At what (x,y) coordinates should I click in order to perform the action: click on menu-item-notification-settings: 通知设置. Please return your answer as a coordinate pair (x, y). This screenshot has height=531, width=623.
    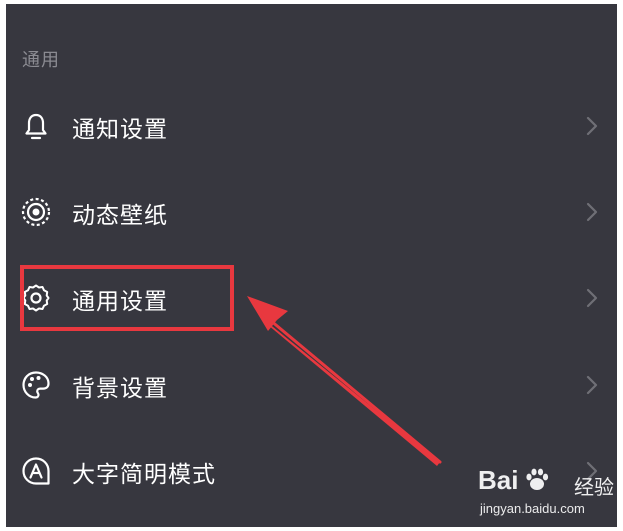
    Looking at the image, I should click on (311, 126).